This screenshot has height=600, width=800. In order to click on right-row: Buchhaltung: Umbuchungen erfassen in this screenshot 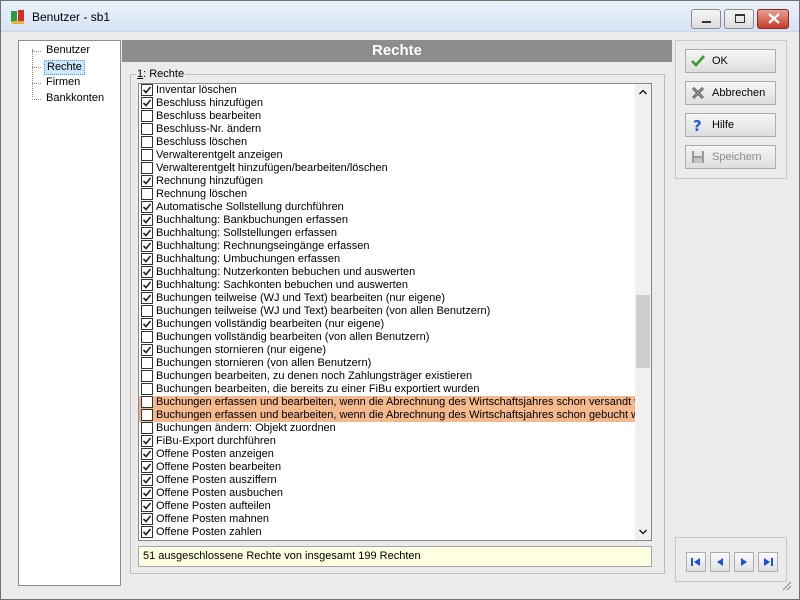, I will do `click(387, 259)`.